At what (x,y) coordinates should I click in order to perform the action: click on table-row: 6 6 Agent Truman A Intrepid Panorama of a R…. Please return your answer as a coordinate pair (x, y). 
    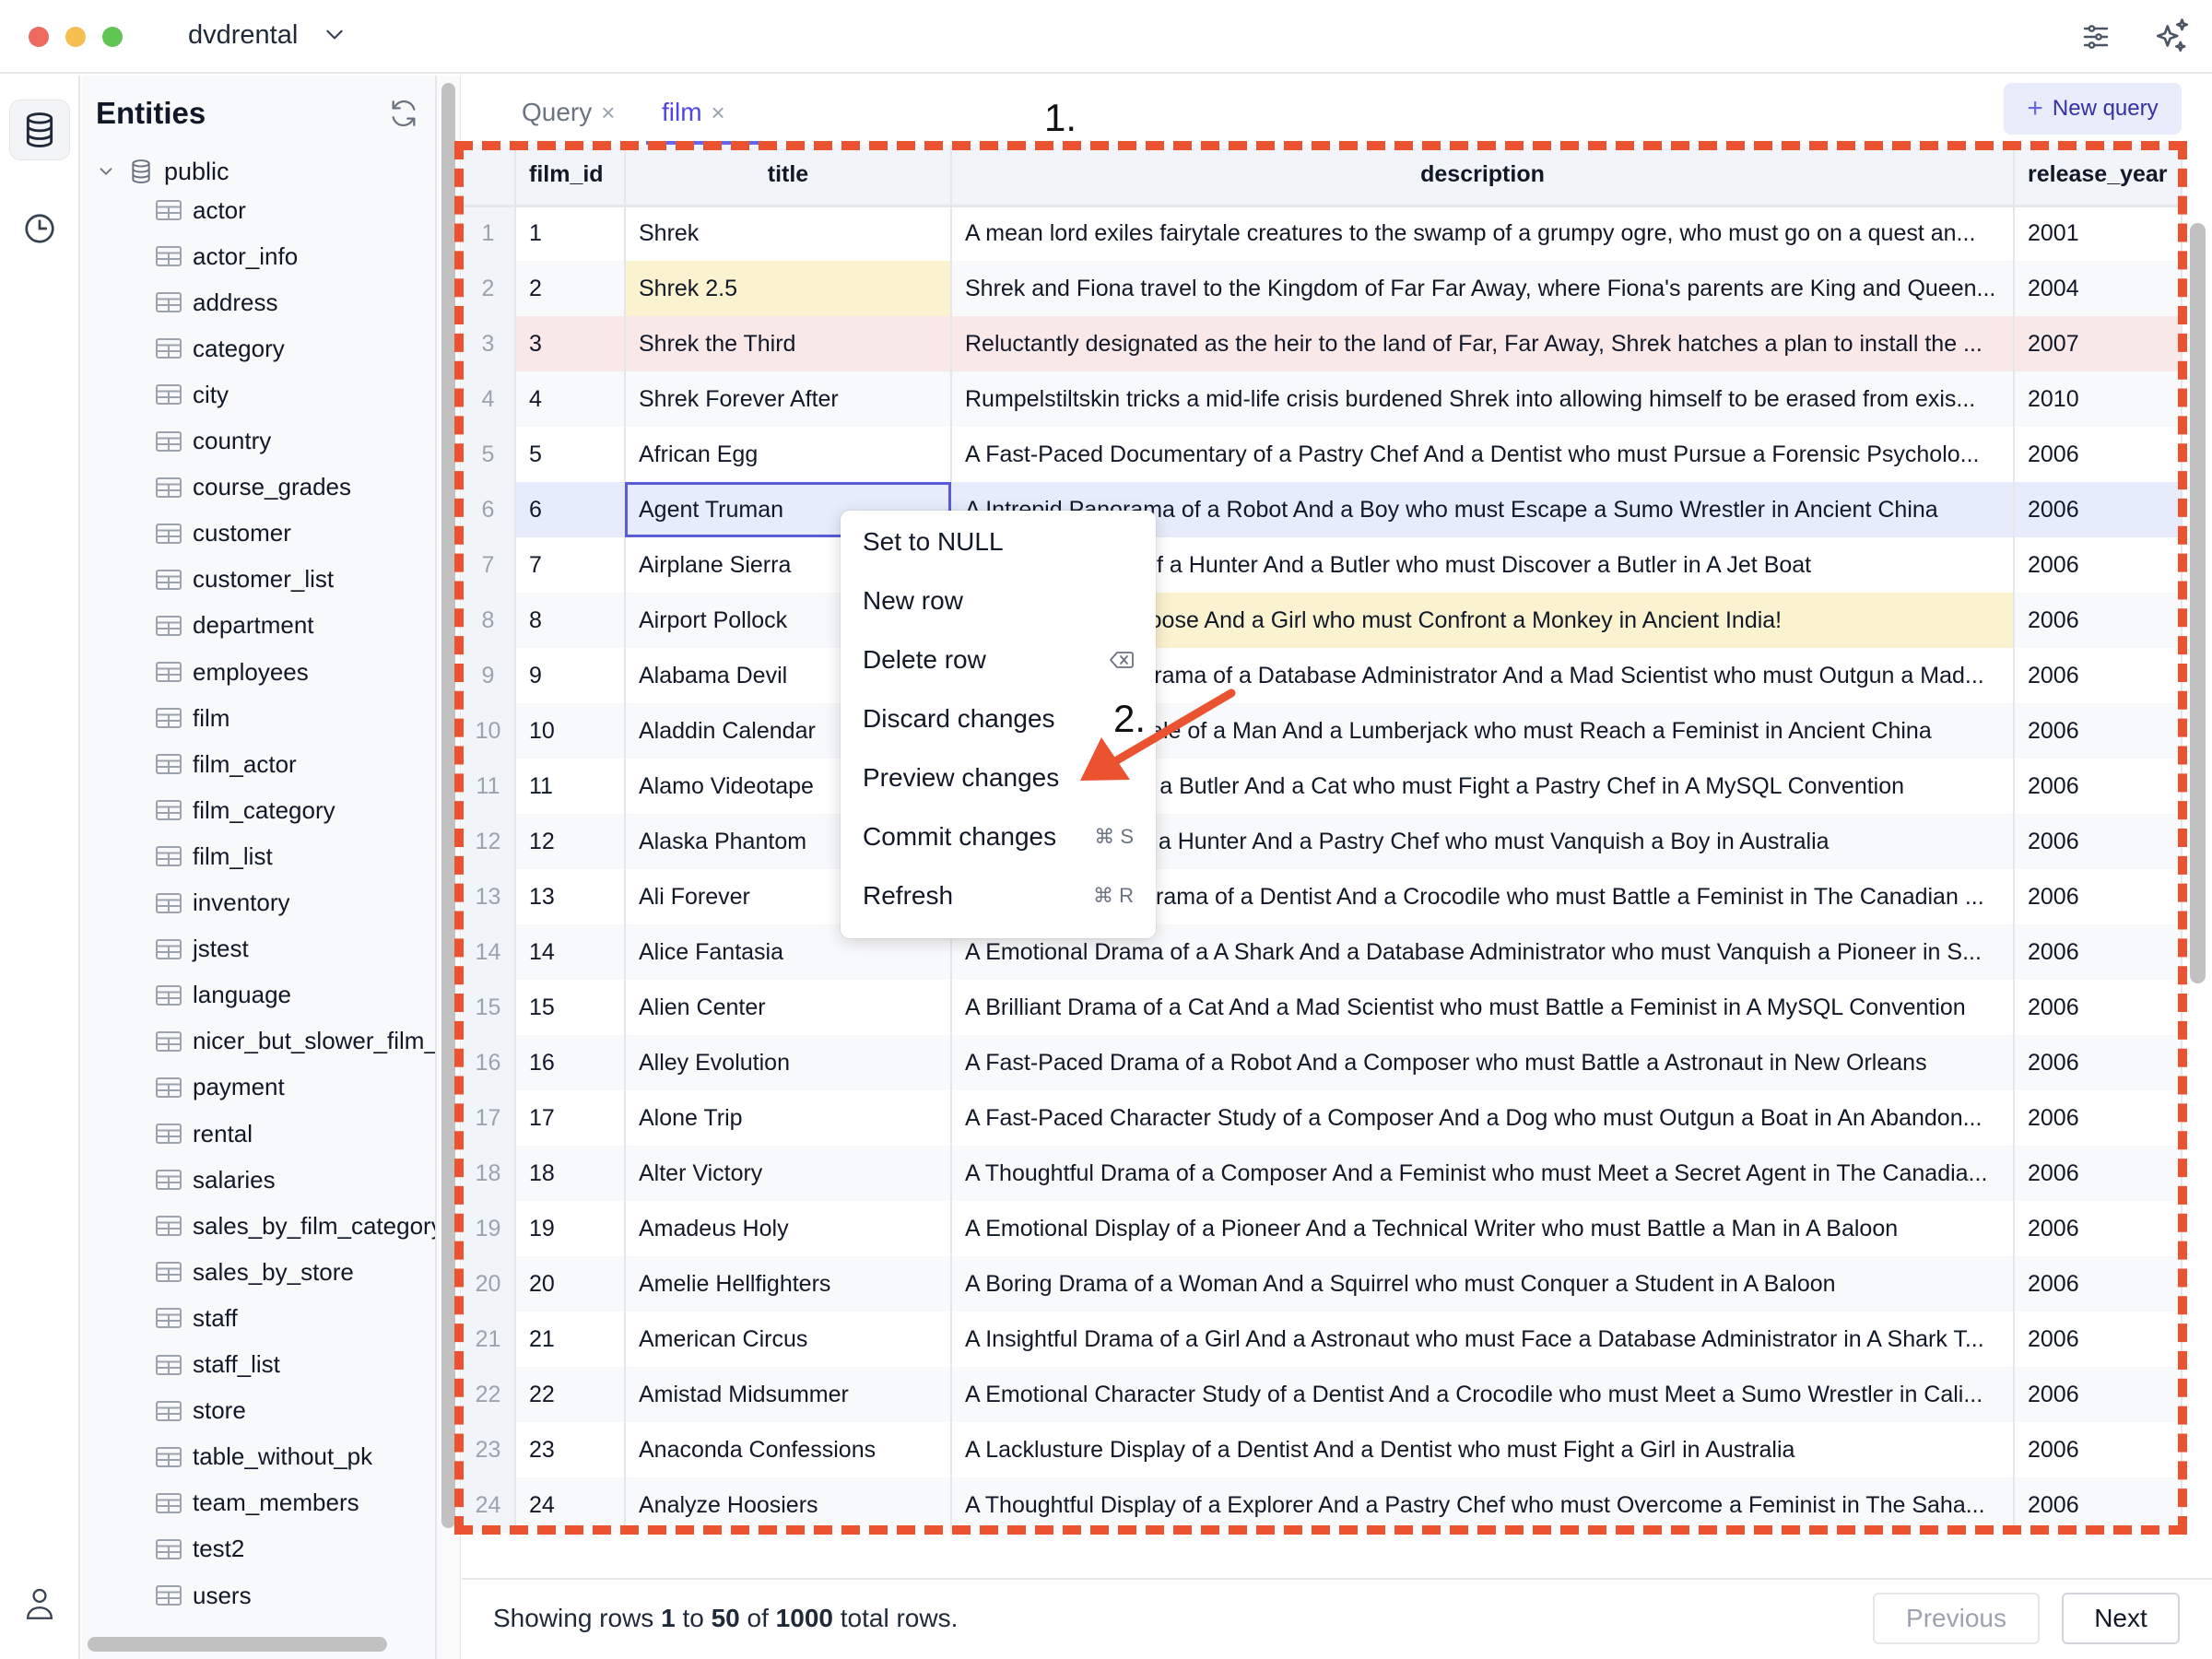
    Looking at the image, I should click on (1322, 509).